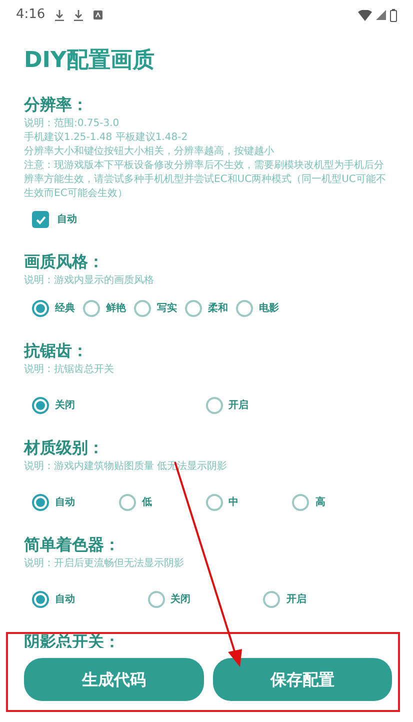  What do you see at coordinates (365, 15) in the screenshot?
I see `wifi-icon` at bounding box center [365, 15].